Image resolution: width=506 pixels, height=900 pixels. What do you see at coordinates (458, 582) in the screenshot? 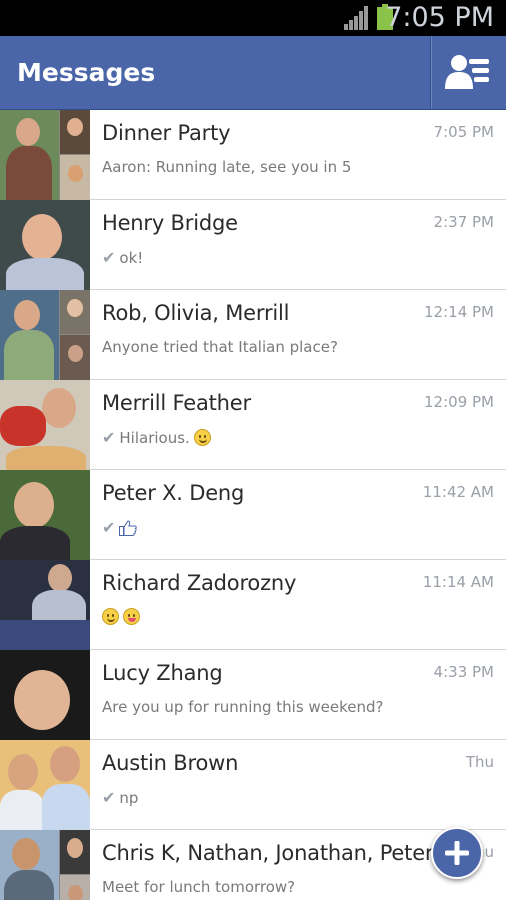
I see `conversation-time: 11:14 AM` at bounding box center [458, 582].